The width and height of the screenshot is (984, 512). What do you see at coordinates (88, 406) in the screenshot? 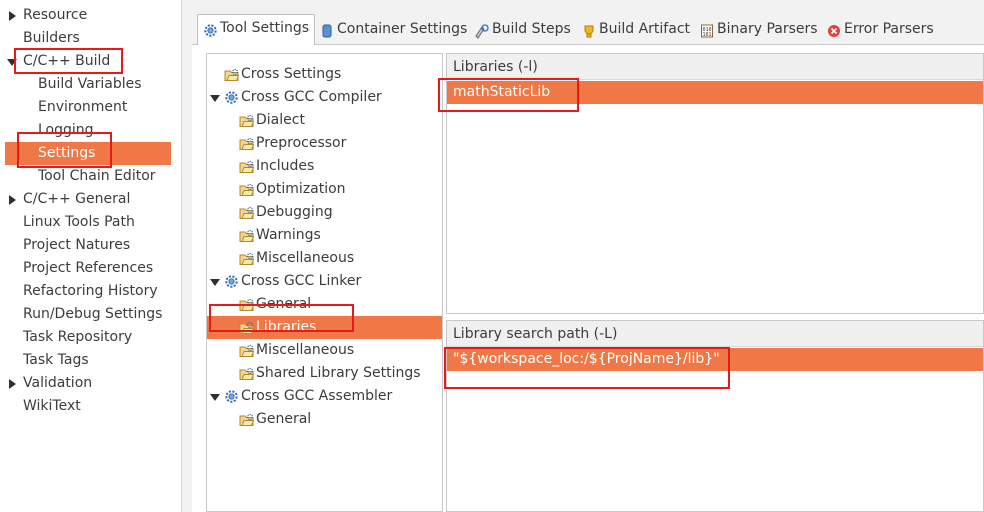
I see `nav-item: WikiText` at bounding box center [88, 406].